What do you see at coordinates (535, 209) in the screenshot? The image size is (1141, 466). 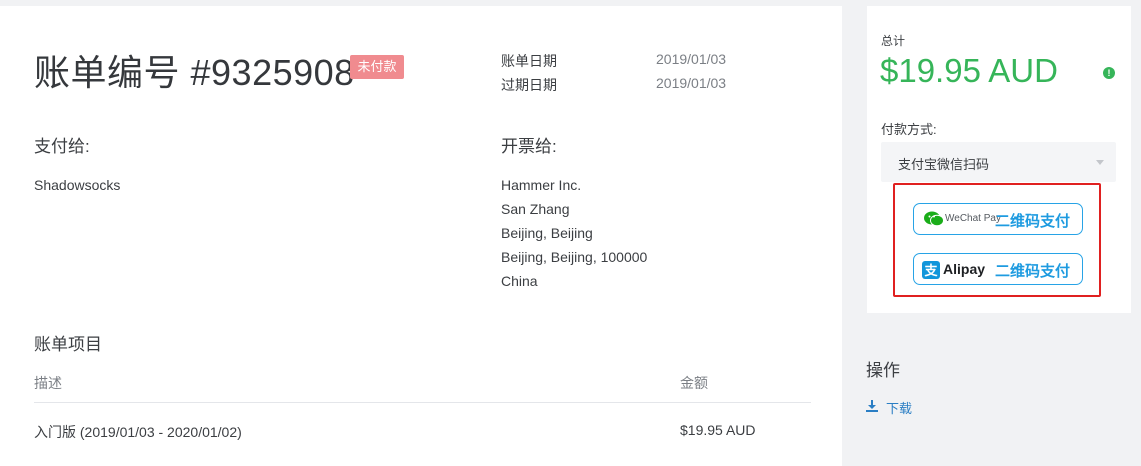 I see `bill-to-line: San Zhang` at bounding box center [535, 209].